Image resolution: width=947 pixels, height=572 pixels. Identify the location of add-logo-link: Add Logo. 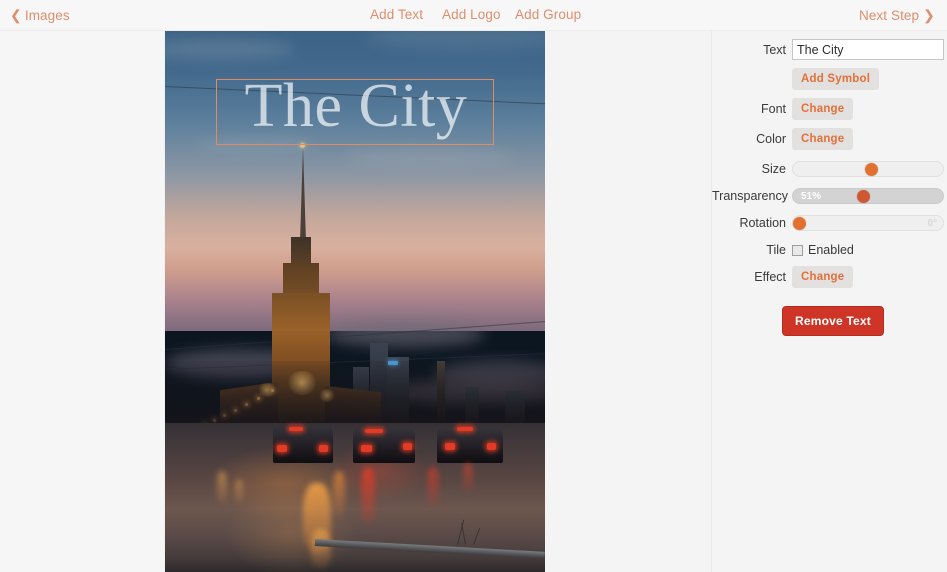
(471, 14).